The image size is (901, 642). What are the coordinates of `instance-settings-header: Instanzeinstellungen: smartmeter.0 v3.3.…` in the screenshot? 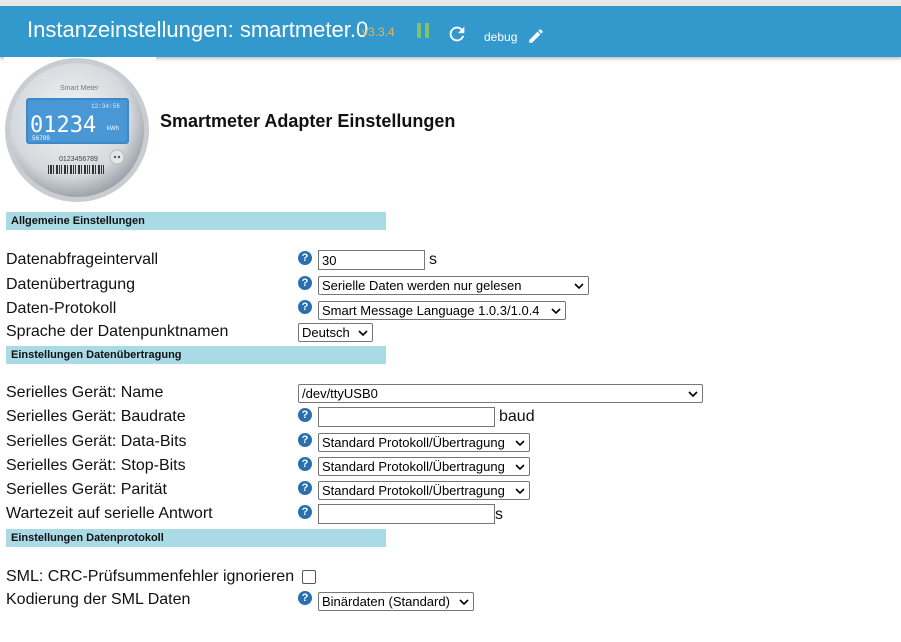 It's located at (450, 28).